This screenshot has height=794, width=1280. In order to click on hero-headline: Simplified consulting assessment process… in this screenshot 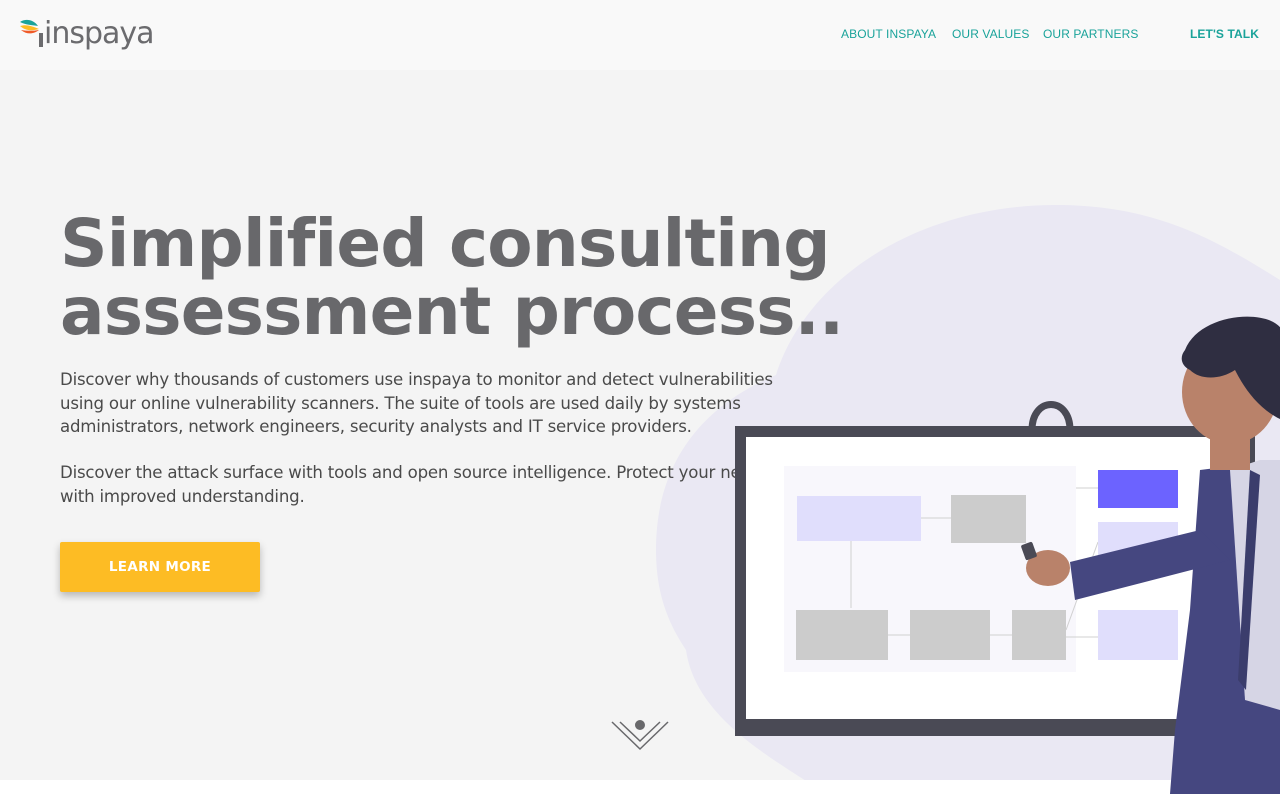, I will do `click(452, 277)`.